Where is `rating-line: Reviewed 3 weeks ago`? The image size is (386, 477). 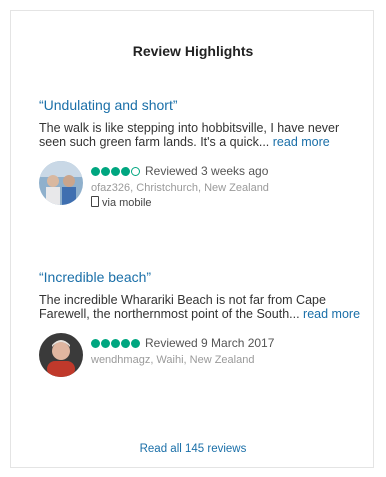 rating-line: Reviewed 3 weeks ago is located at coordinates (231, 171).